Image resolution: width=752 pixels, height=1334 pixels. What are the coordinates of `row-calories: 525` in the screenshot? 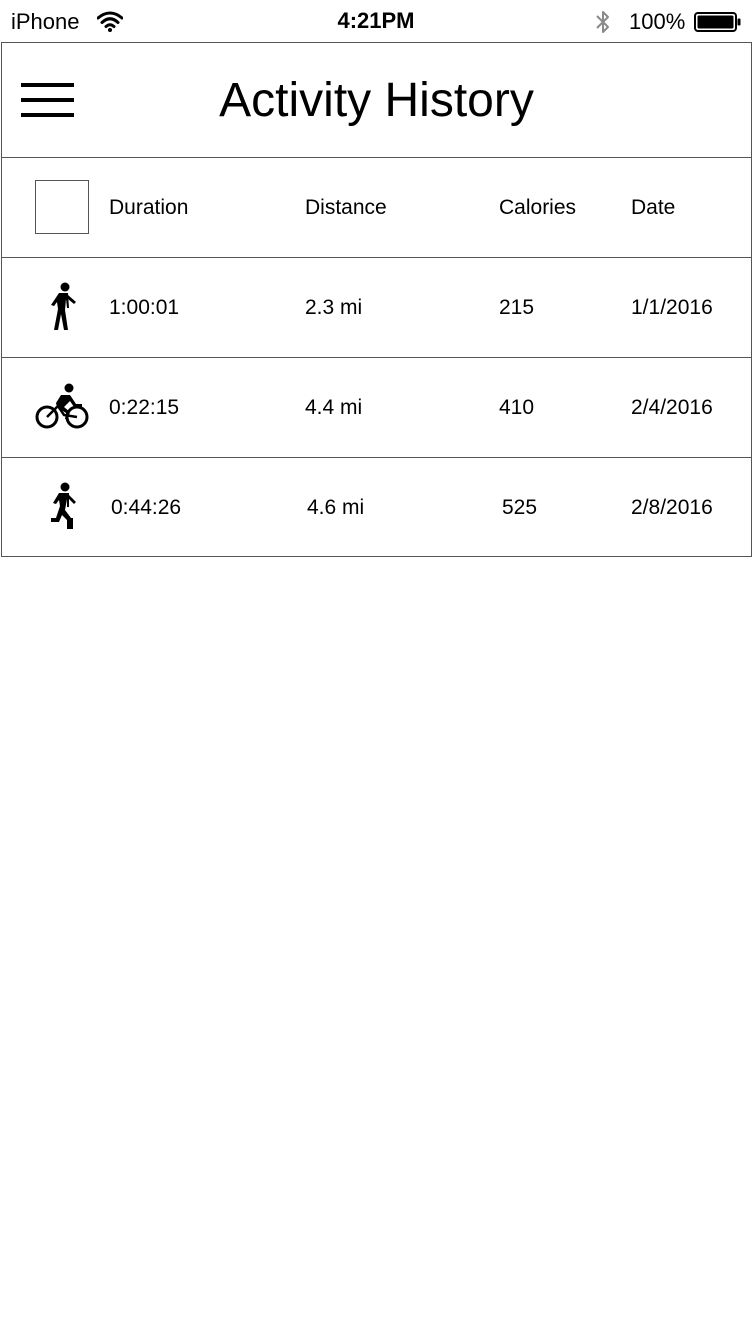 It's located at (520, 507).